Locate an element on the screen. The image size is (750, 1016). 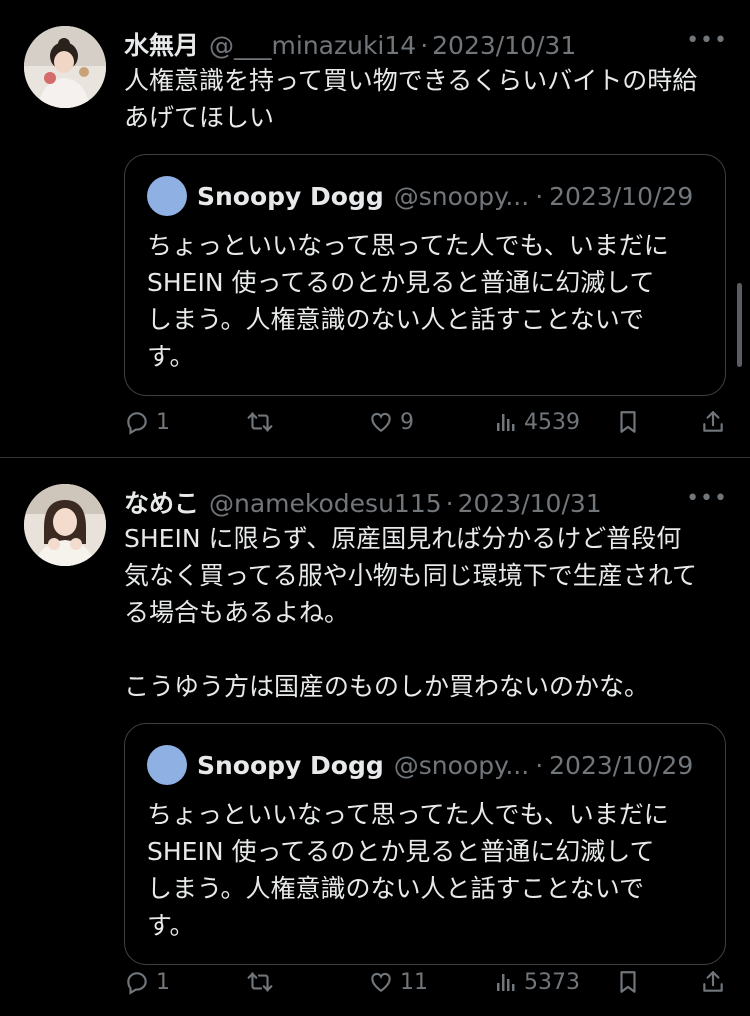
like-count: 11 is located at coordinates (414, 982).